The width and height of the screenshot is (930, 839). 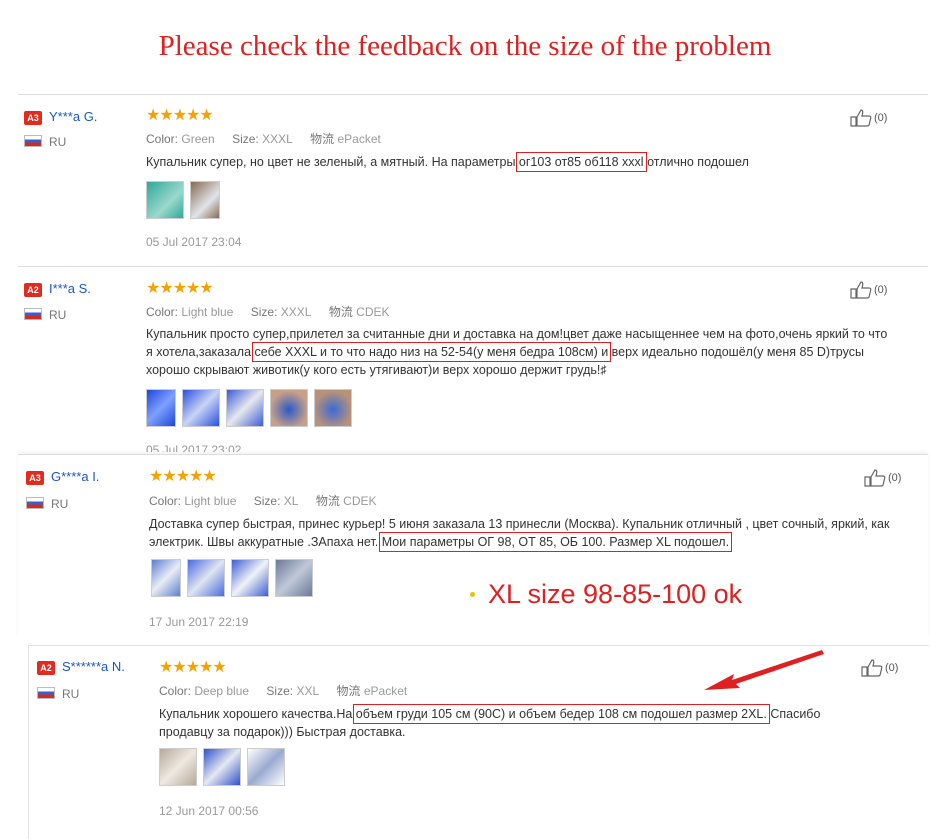 What do you see at coordinates (75, 476) in the screenshot?
I see `reviewer-name: G****a I.` at bounding box center [75, 476].